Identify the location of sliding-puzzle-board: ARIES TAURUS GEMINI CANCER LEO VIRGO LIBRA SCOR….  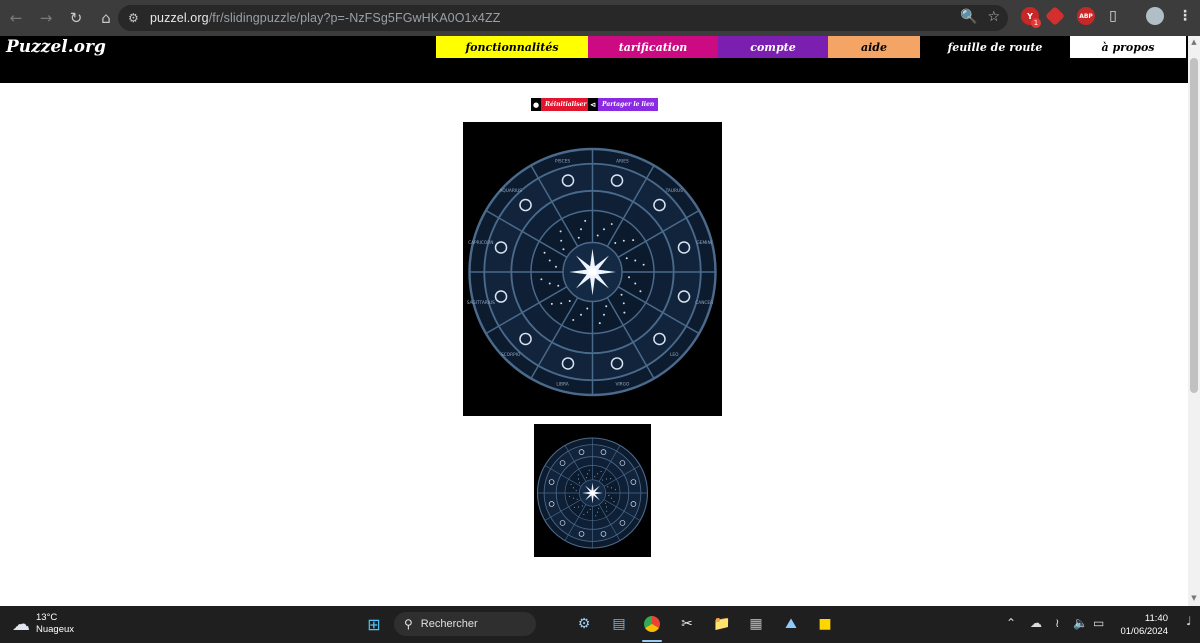
(592, 269).